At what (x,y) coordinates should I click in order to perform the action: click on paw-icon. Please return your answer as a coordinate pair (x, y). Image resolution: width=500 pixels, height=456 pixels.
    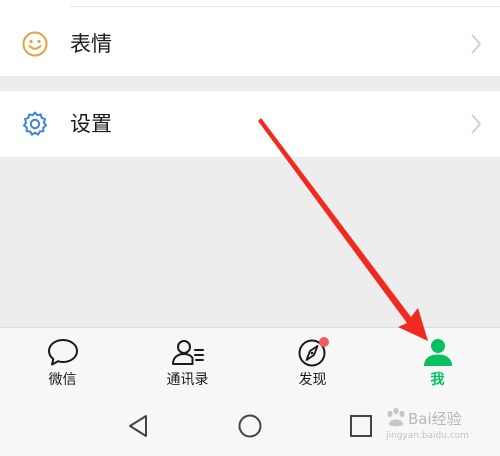
    Looking at the image, I should click on (396, 417).